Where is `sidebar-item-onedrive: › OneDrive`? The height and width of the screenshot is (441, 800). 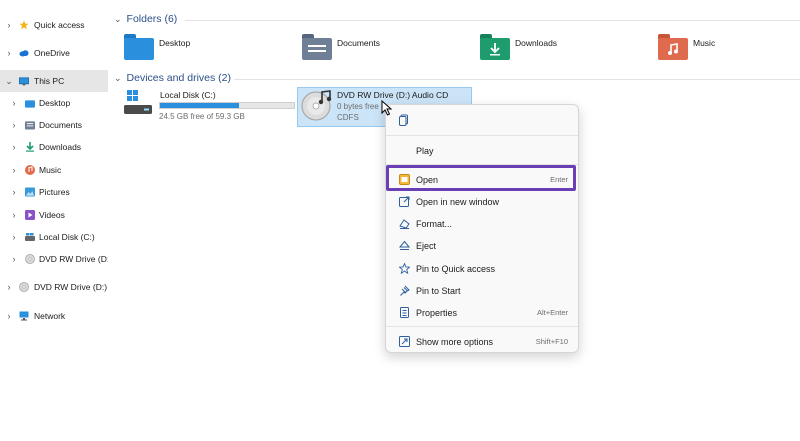 sidebar-item-onedrive: › OneDrive is located at coordinates (54, 53).